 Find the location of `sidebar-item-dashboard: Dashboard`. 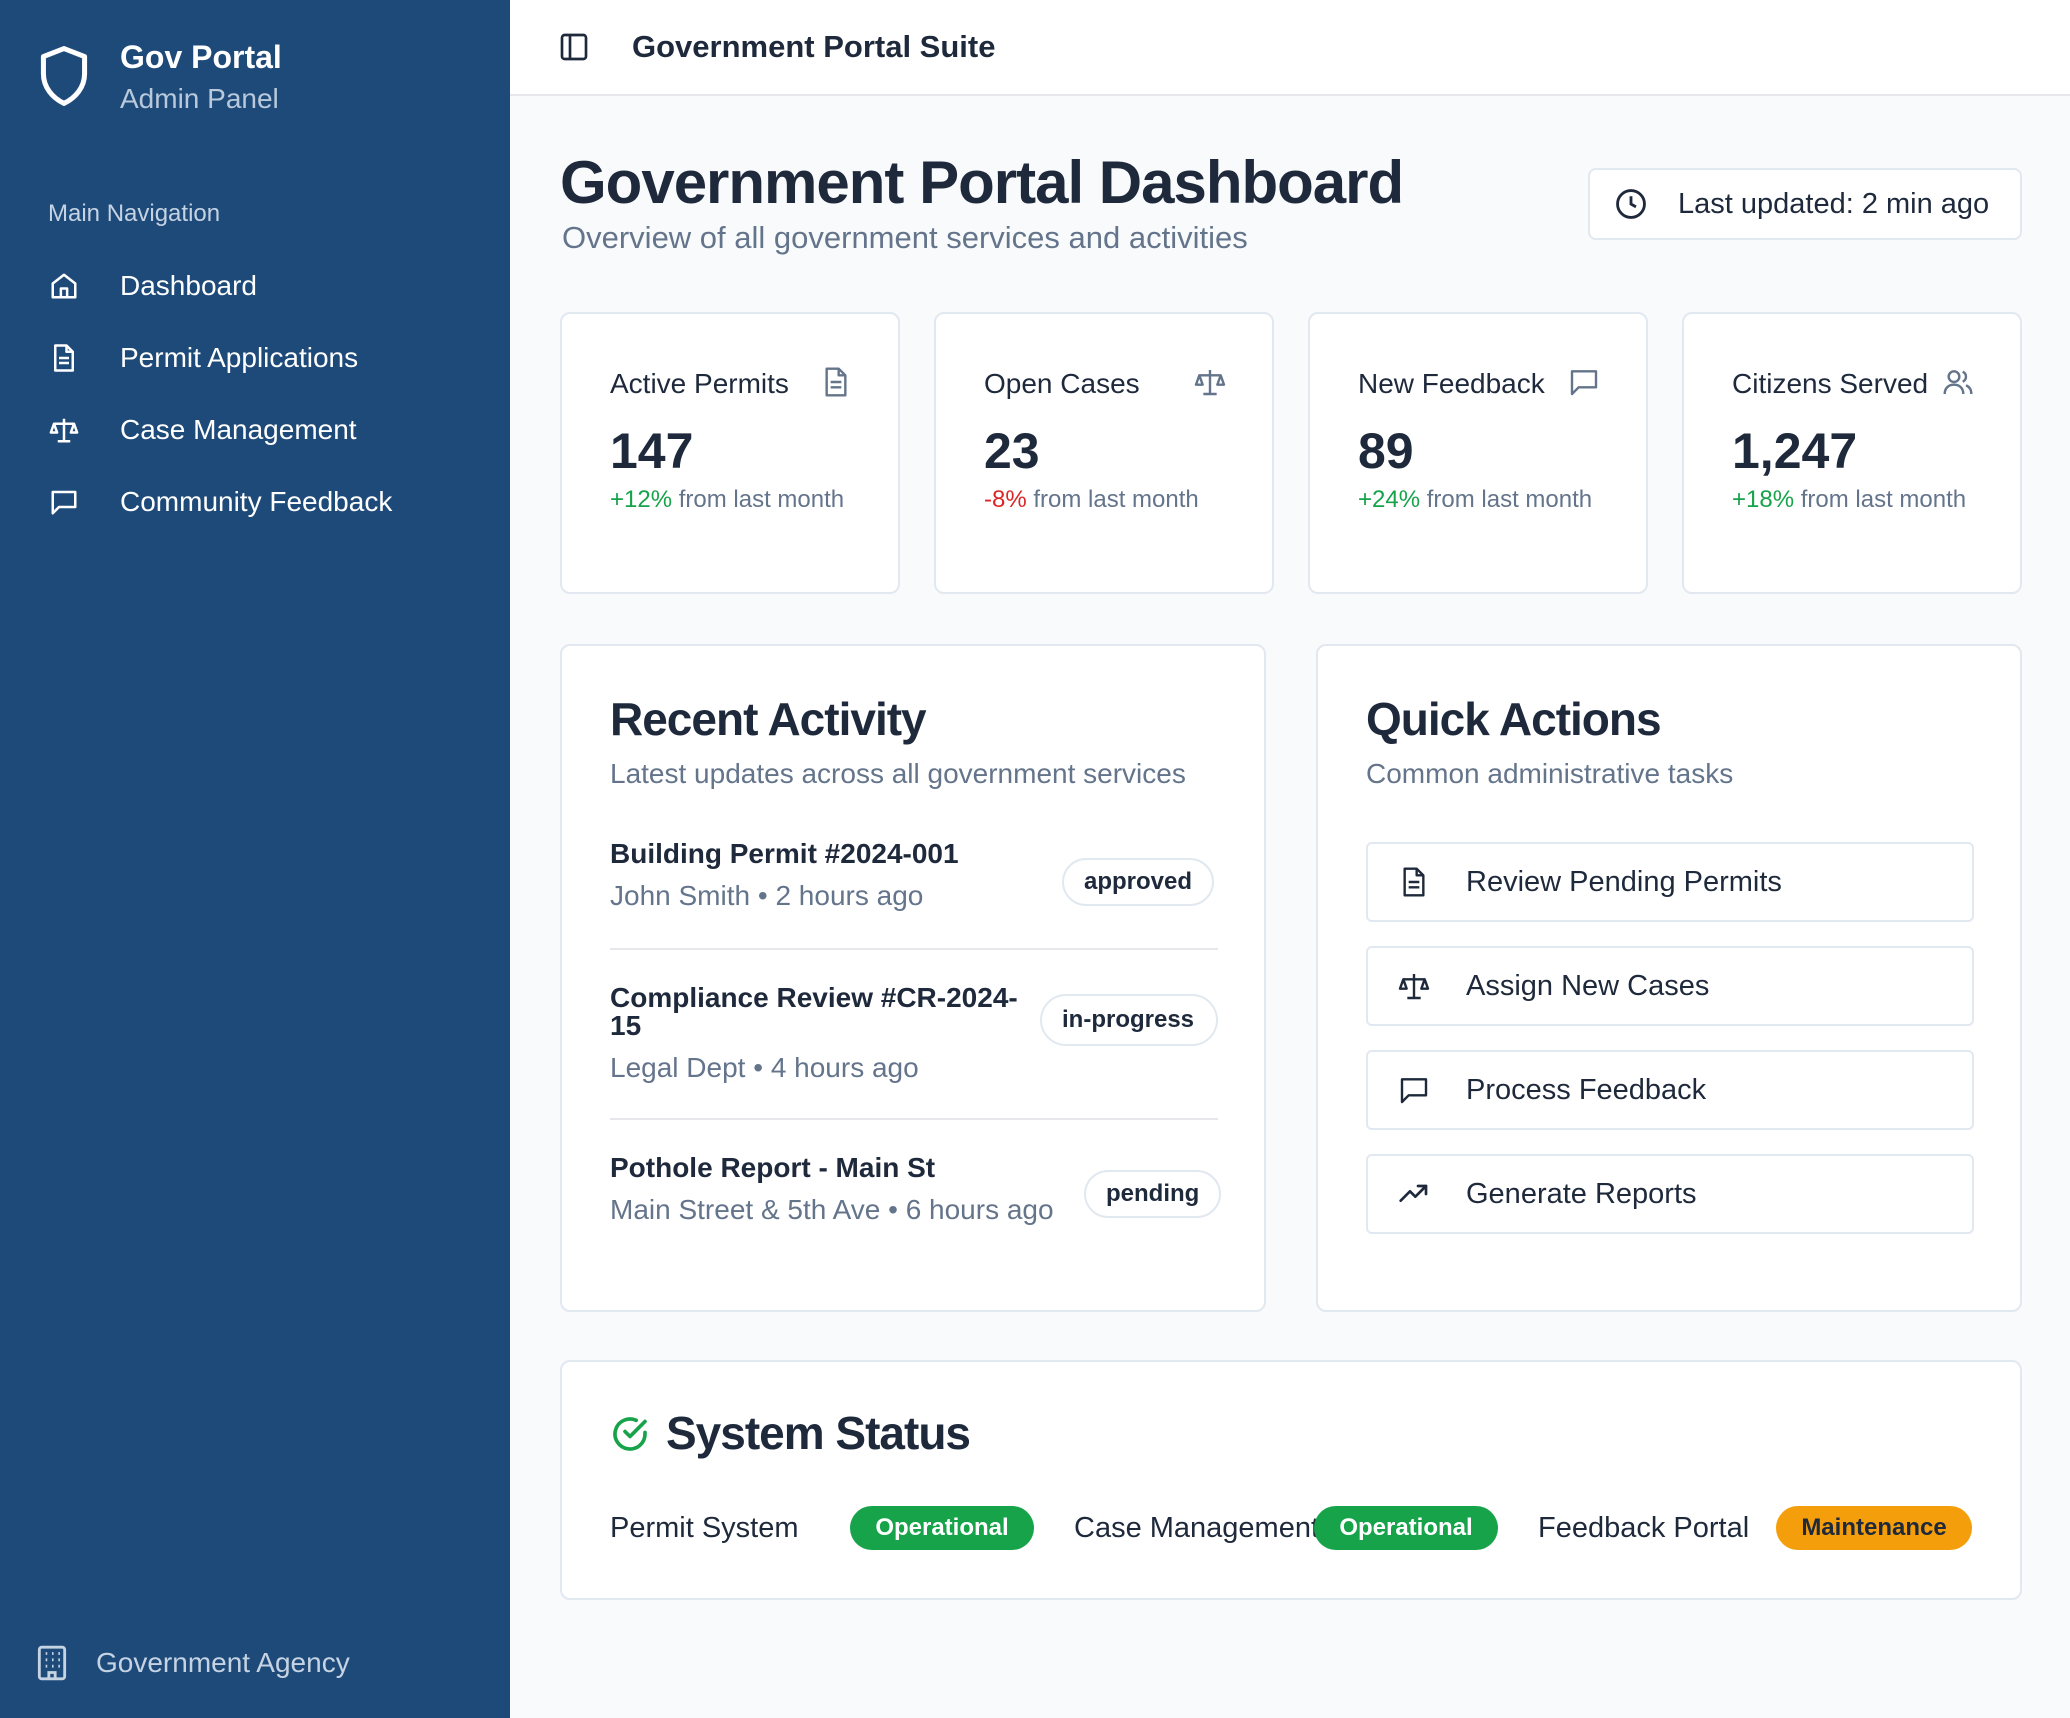

sidebar-item-dashboard: Dashboard is located at coordinates (255, 286).